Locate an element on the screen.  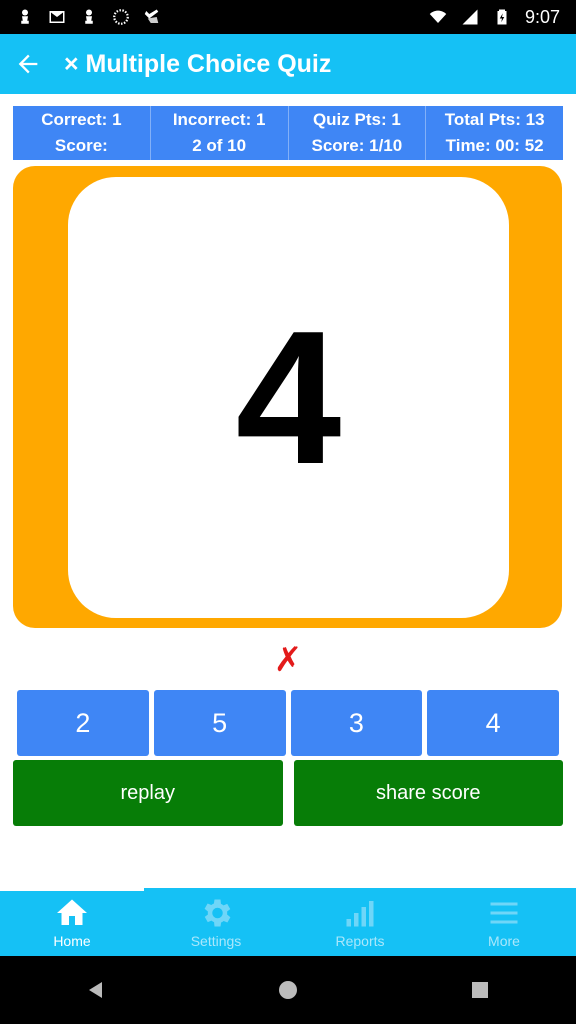
question-number: 4 is located at coordinates (288, 397).